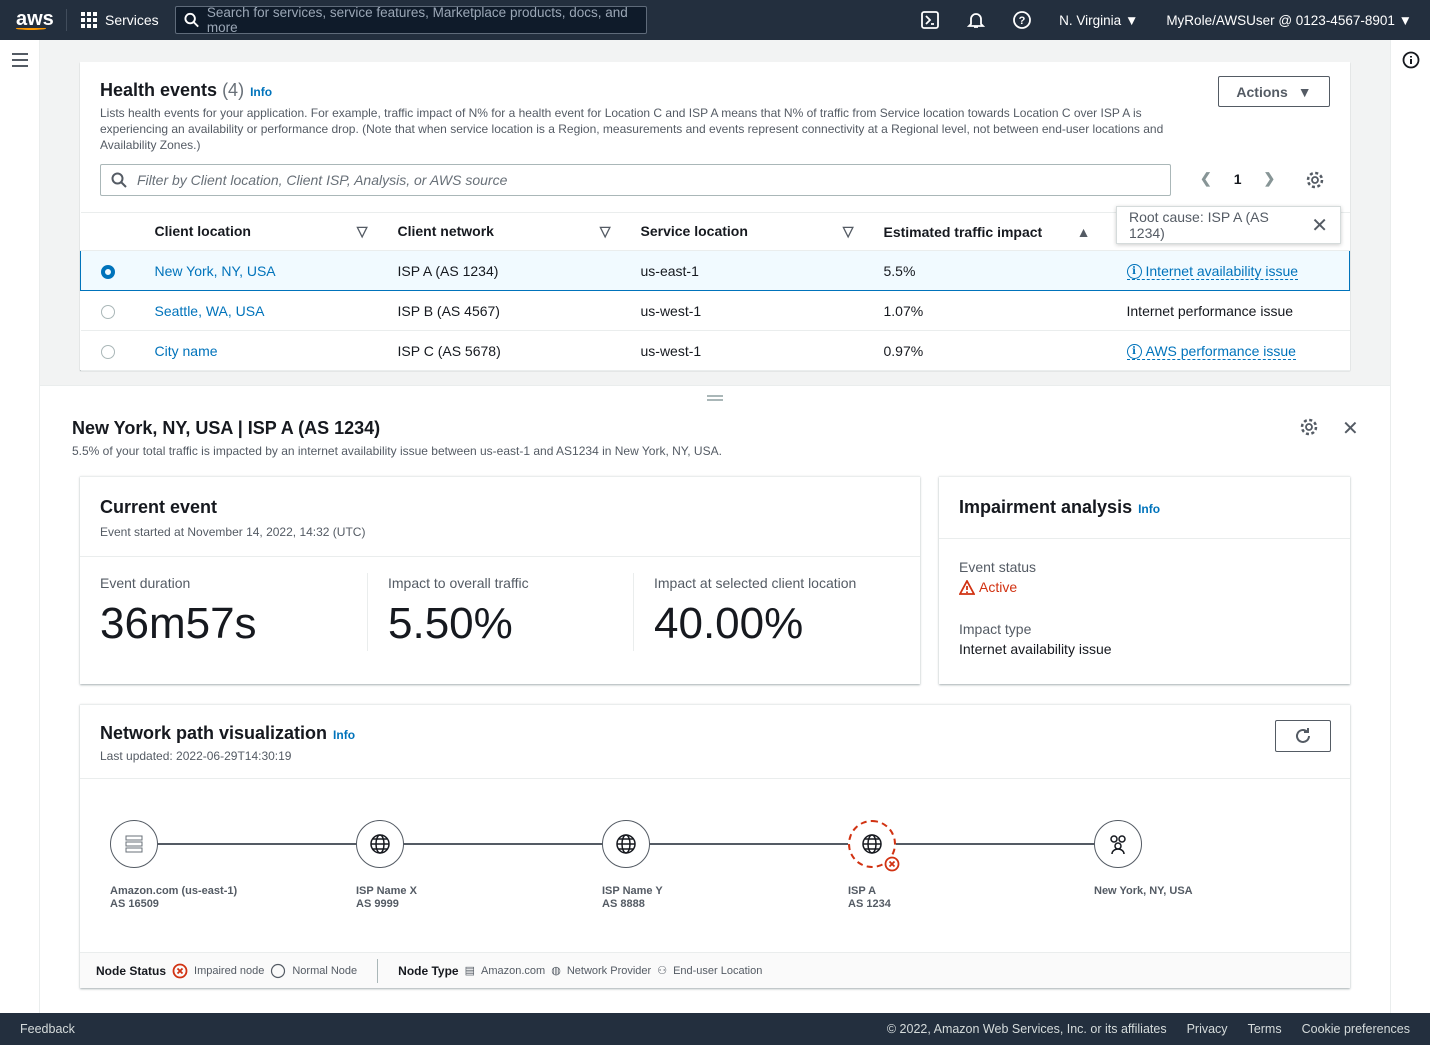  What do you see at coordinates (214, 733) in the screenshot?
I see `network-path-title: Network path visualization` at bounding box center [214, 733].